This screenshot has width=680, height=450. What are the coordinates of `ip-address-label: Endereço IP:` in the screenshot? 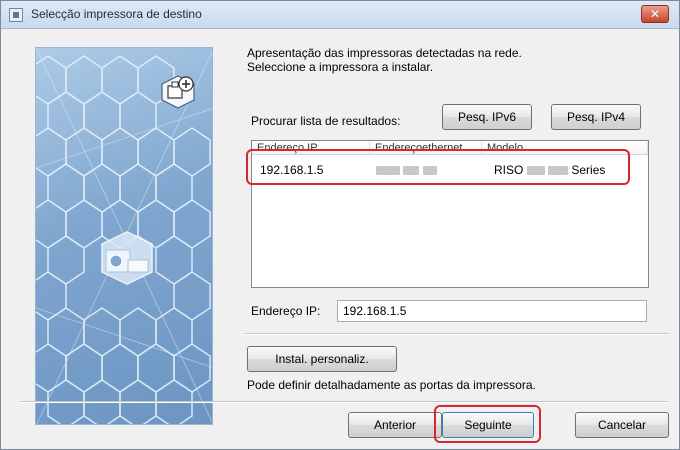 It's located at (286, 311).